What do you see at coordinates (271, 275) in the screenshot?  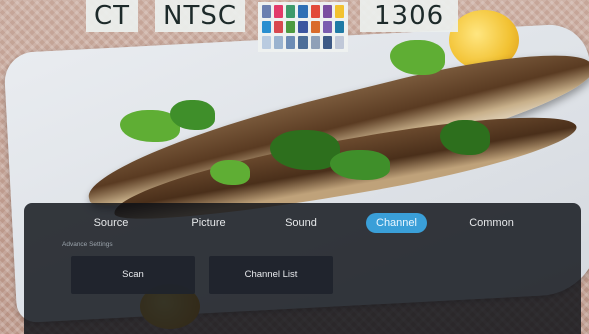 I see `channel-list-button: Channel List` at bounding box center [271, 275].